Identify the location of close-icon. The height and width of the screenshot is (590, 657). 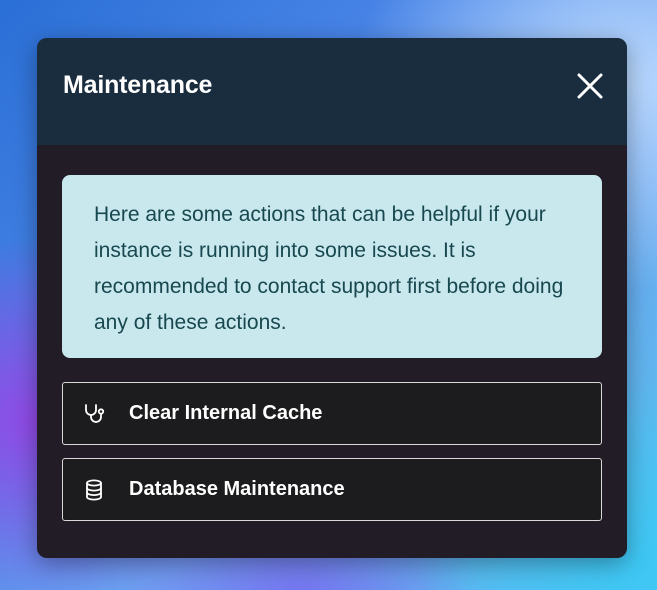
(590, 86).